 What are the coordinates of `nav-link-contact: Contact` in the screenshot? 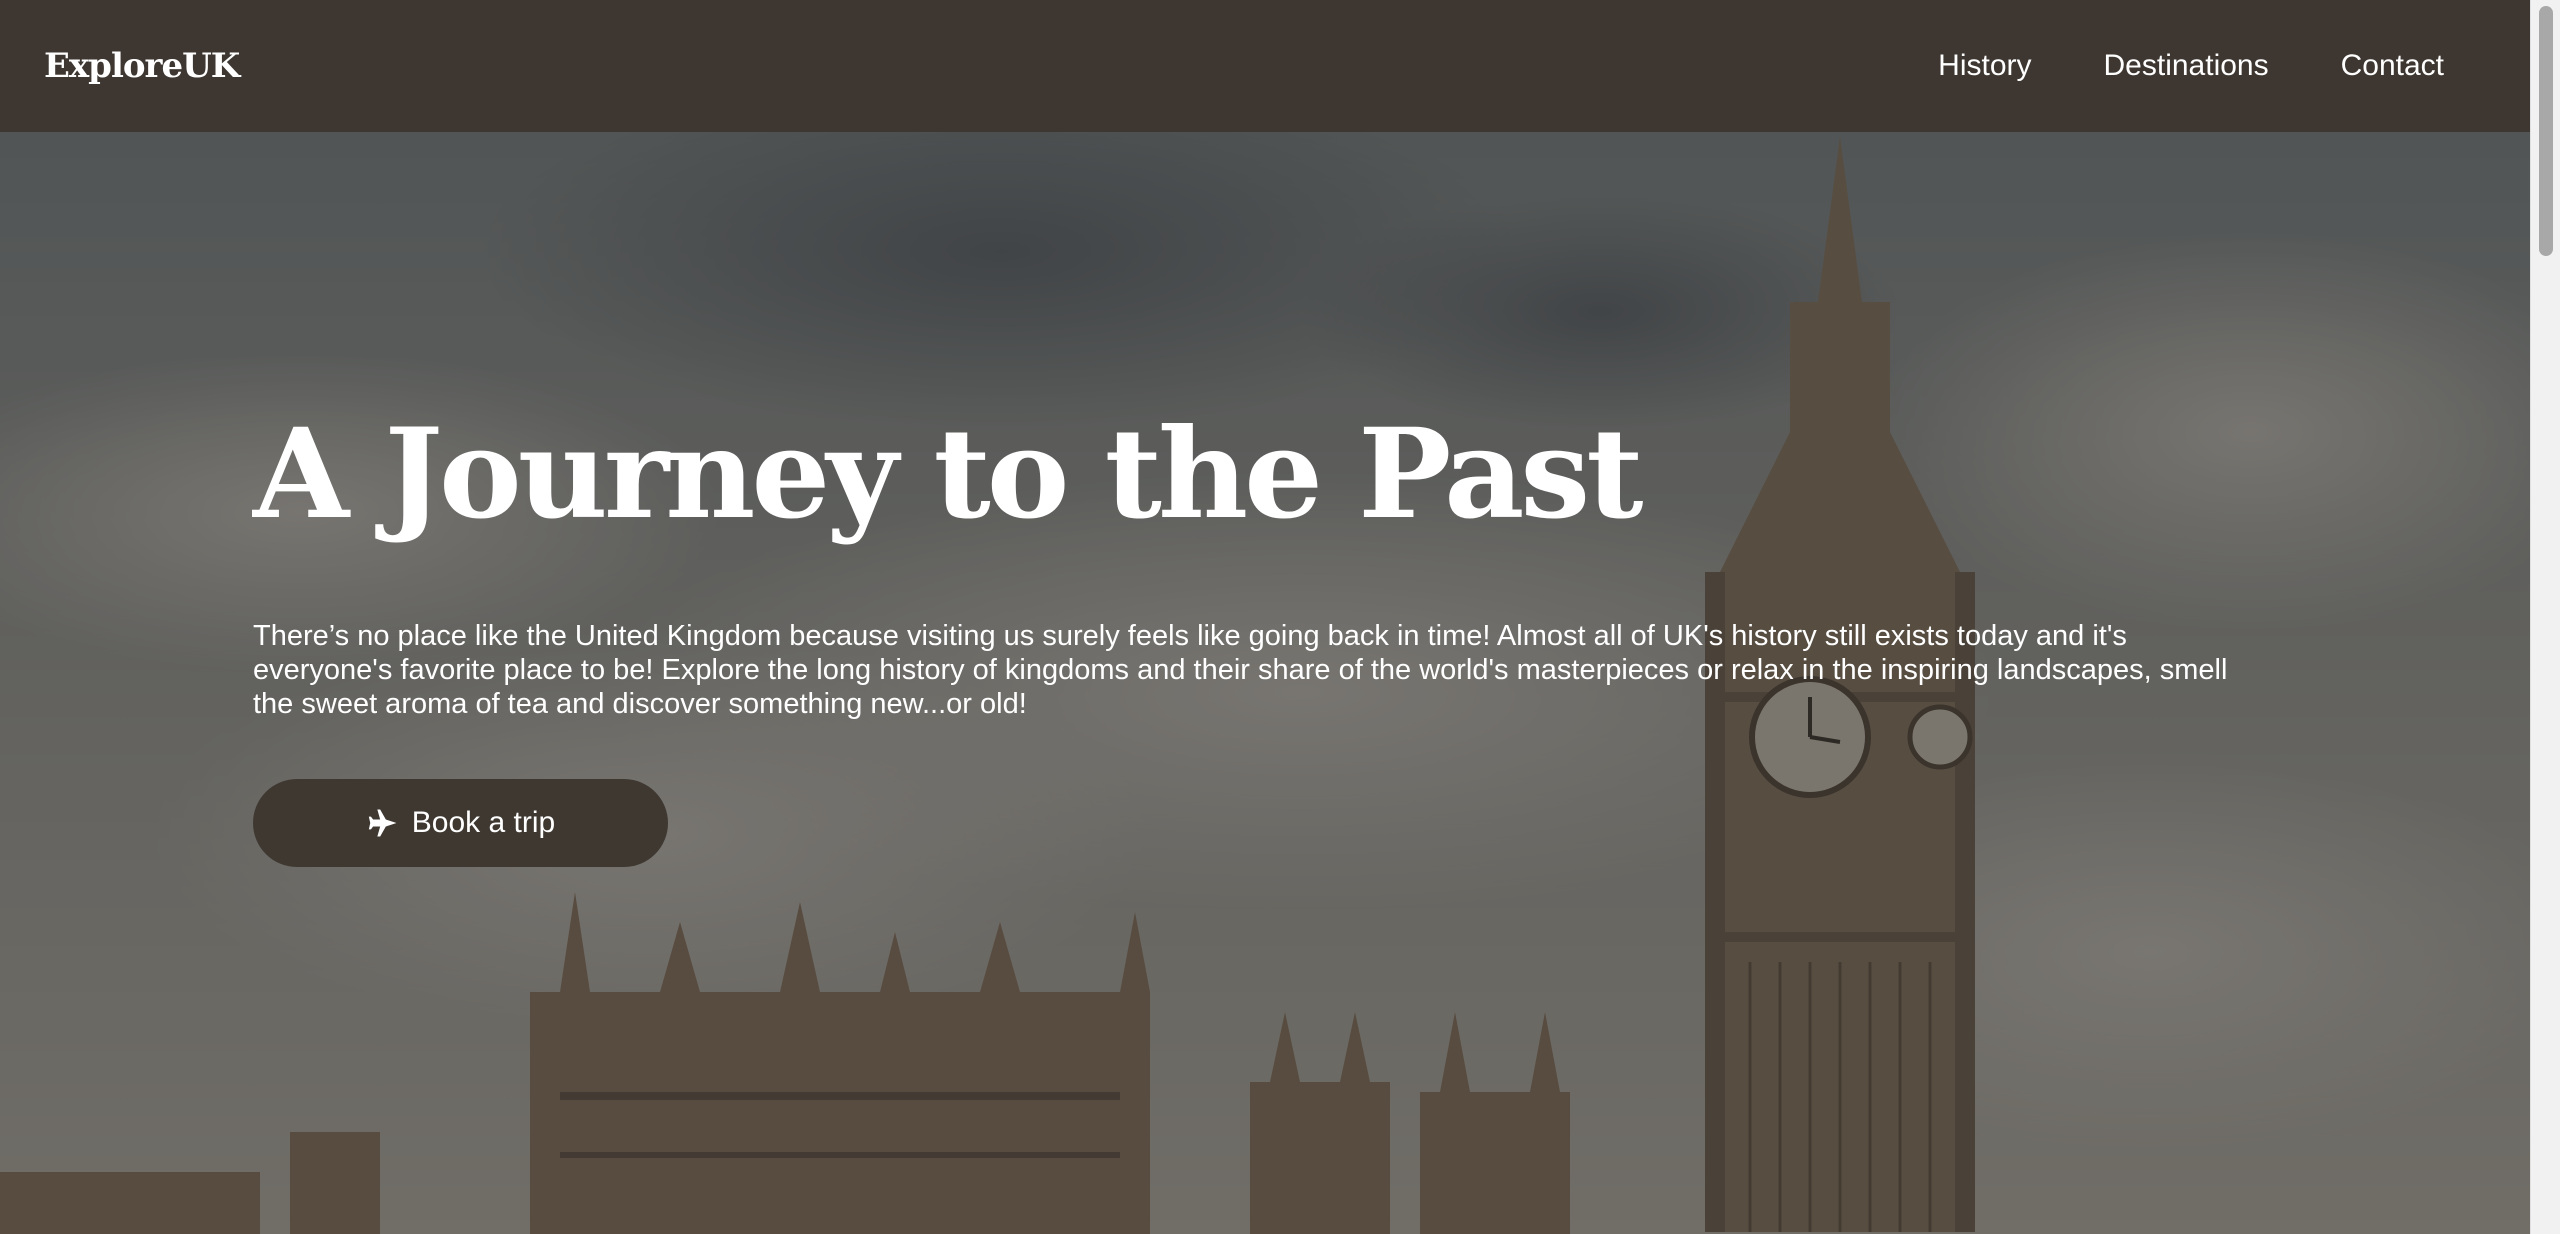 It's located at (2392, 66).